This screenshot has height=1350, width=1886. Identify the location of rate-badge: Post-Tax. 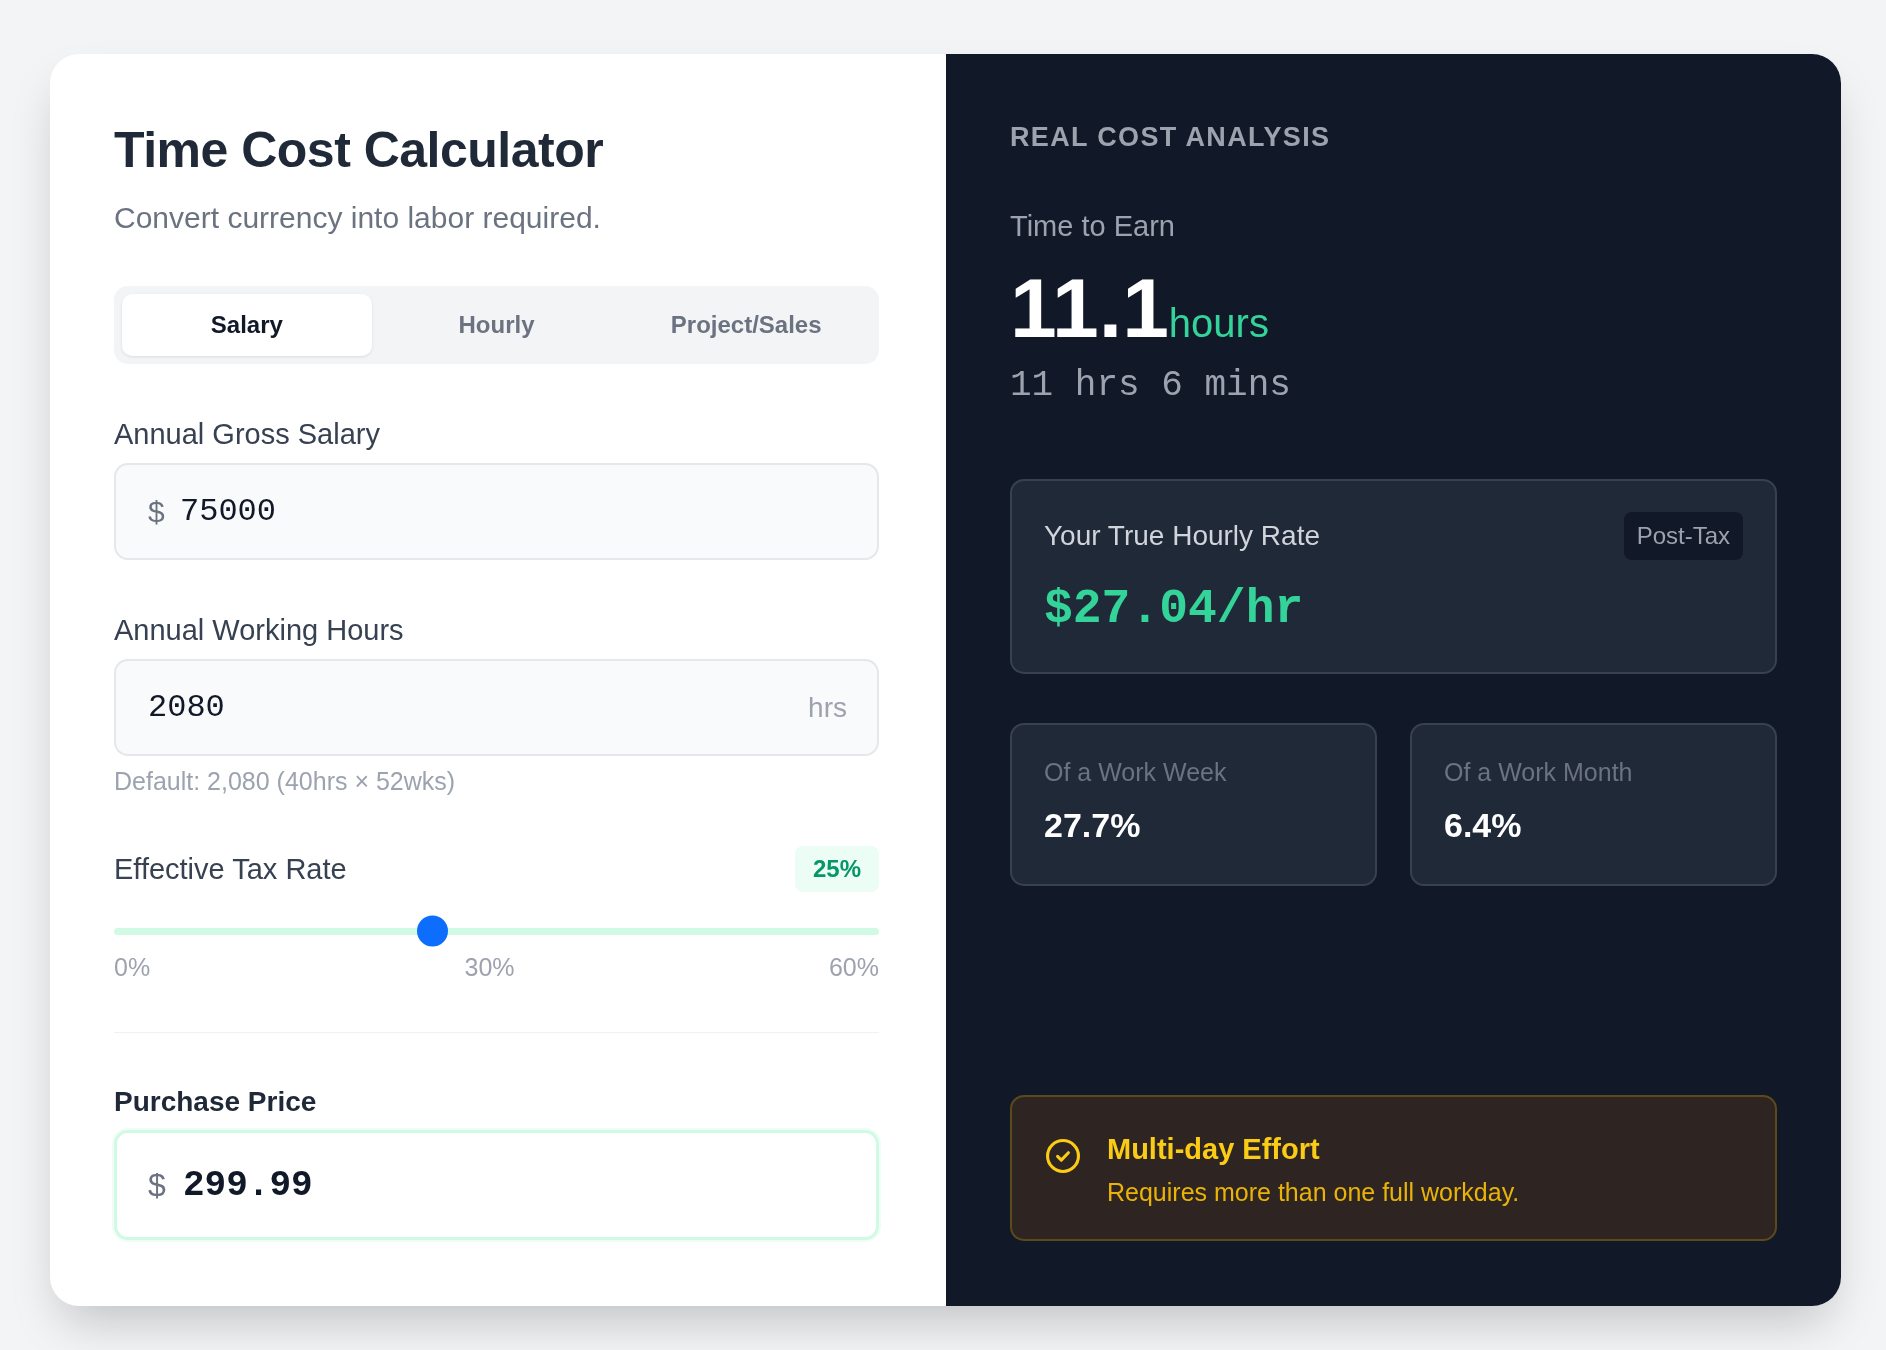
(1683, 536).